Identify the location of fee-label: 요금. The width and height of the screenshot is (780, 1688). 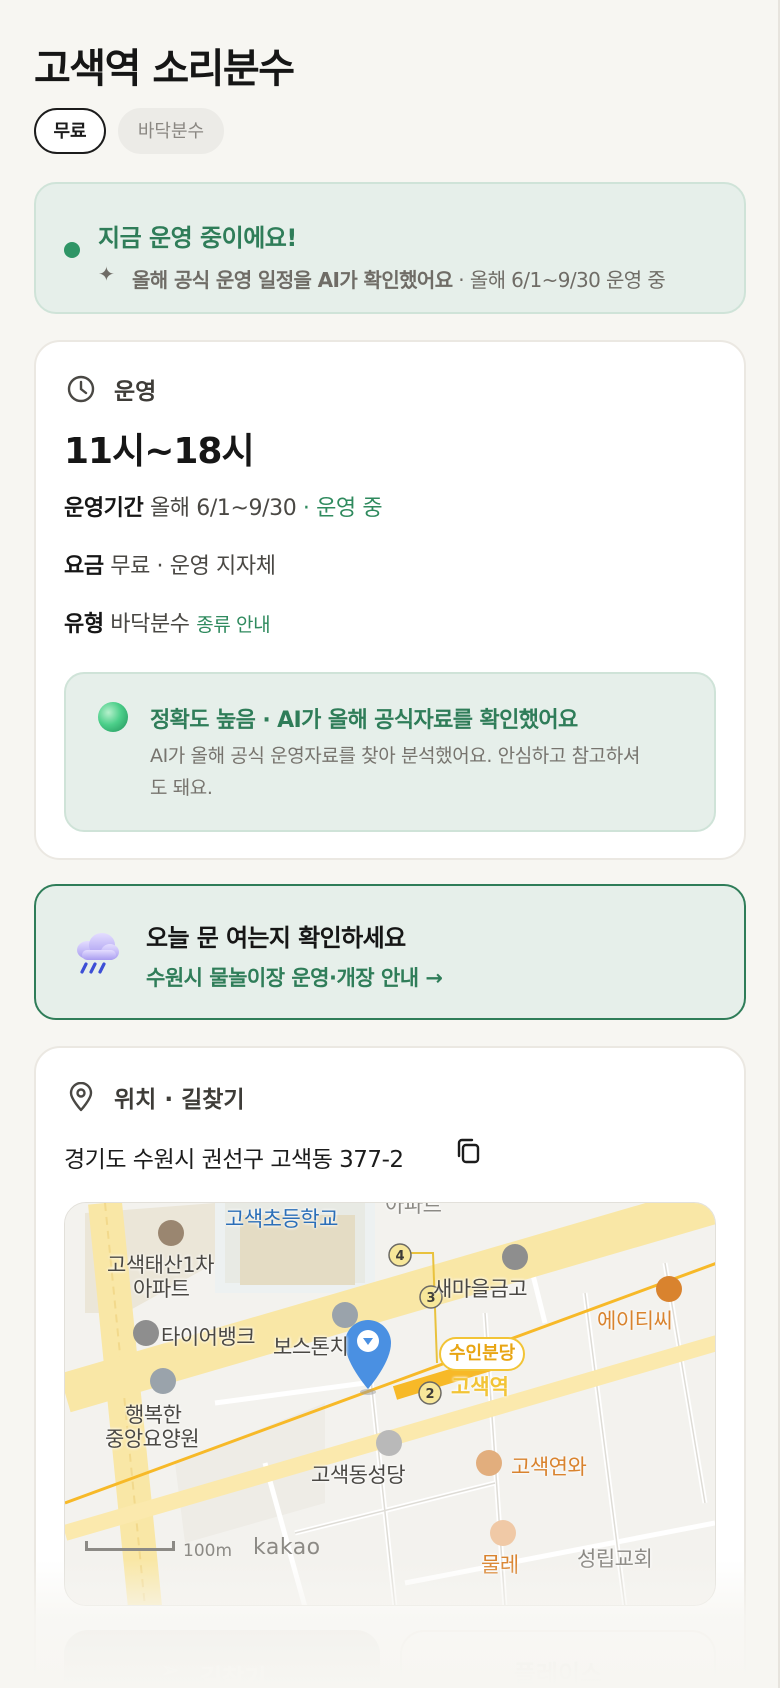
(84, 566).